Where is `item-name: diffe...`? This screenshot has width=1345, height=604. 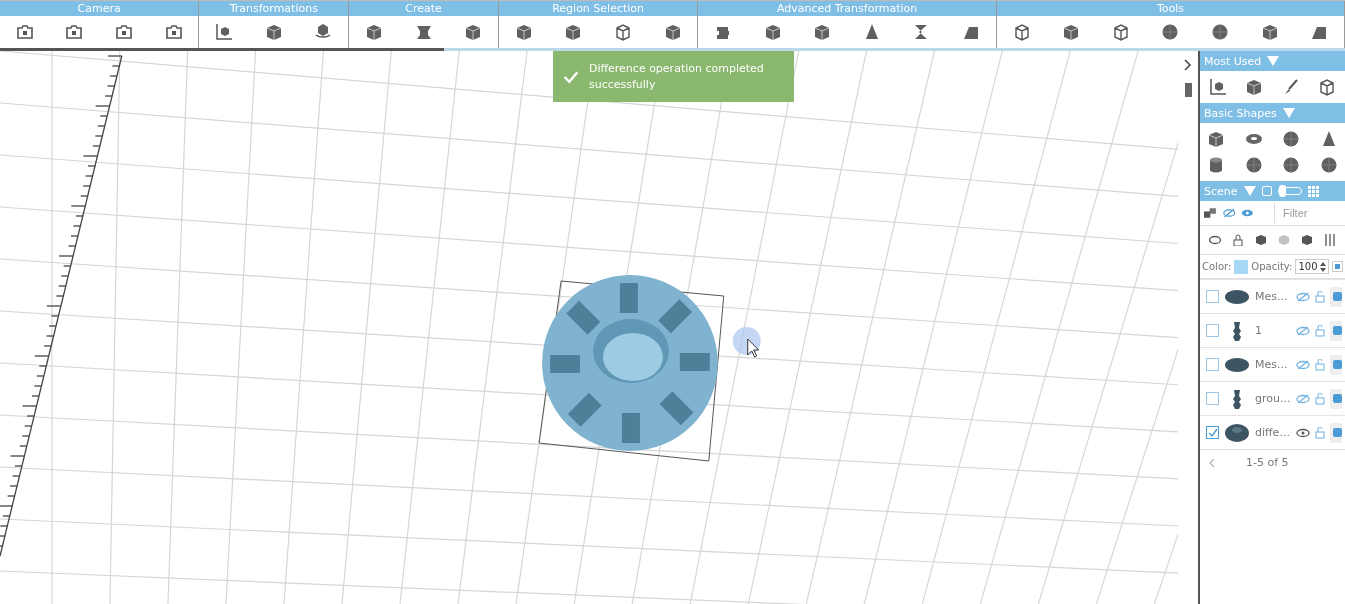
item-name: diffe... is located at coordinates (1273, 432).